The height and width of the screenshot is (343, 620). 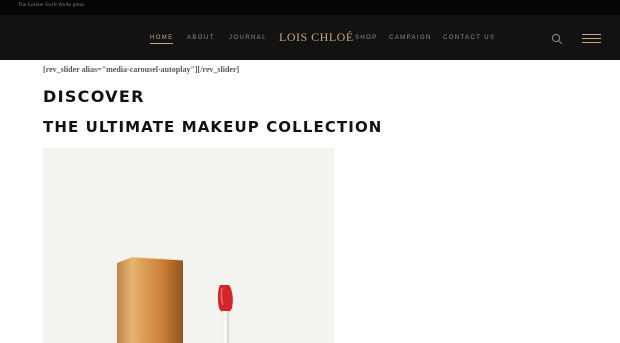 I want to click on nav-contact-us: CONTACT US, so click(x=469, y=38).